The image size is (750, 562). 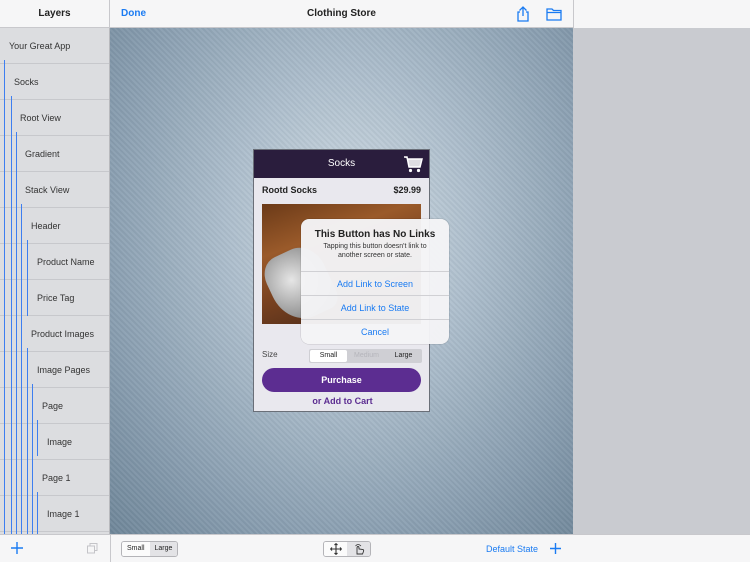 I want to click on interact-tool, so click(x=358, y=549).